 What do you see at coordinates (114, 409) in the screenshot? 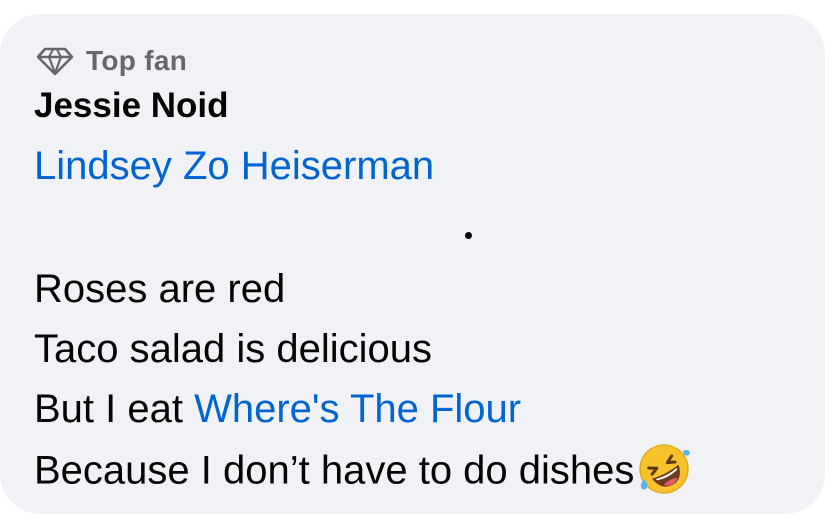
I see `comment-text-line-3-prefix: But I eat` at bounding box center [114, 409].